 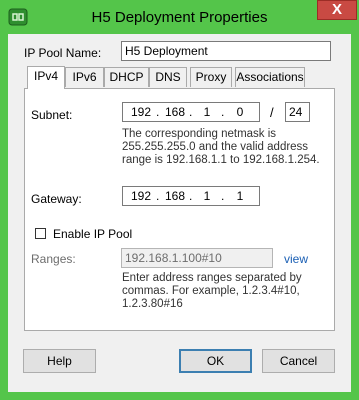 I want to click on close-button: X, so click(x=337, y=10).